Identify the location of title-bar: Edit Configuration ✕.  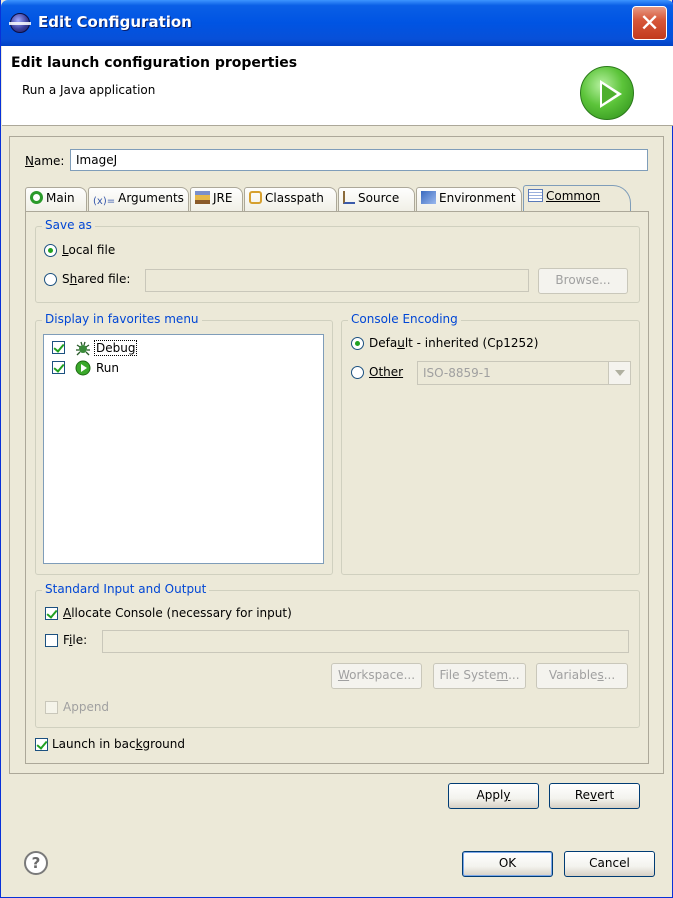
(337, 23).